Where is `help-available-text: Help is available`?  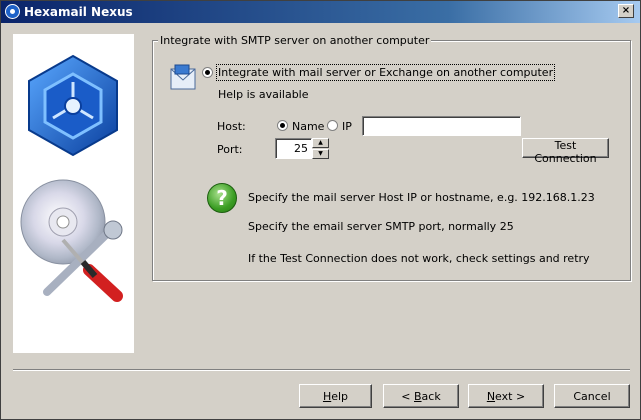 help-available-text: Help is available is located at coordinates (263, 94).